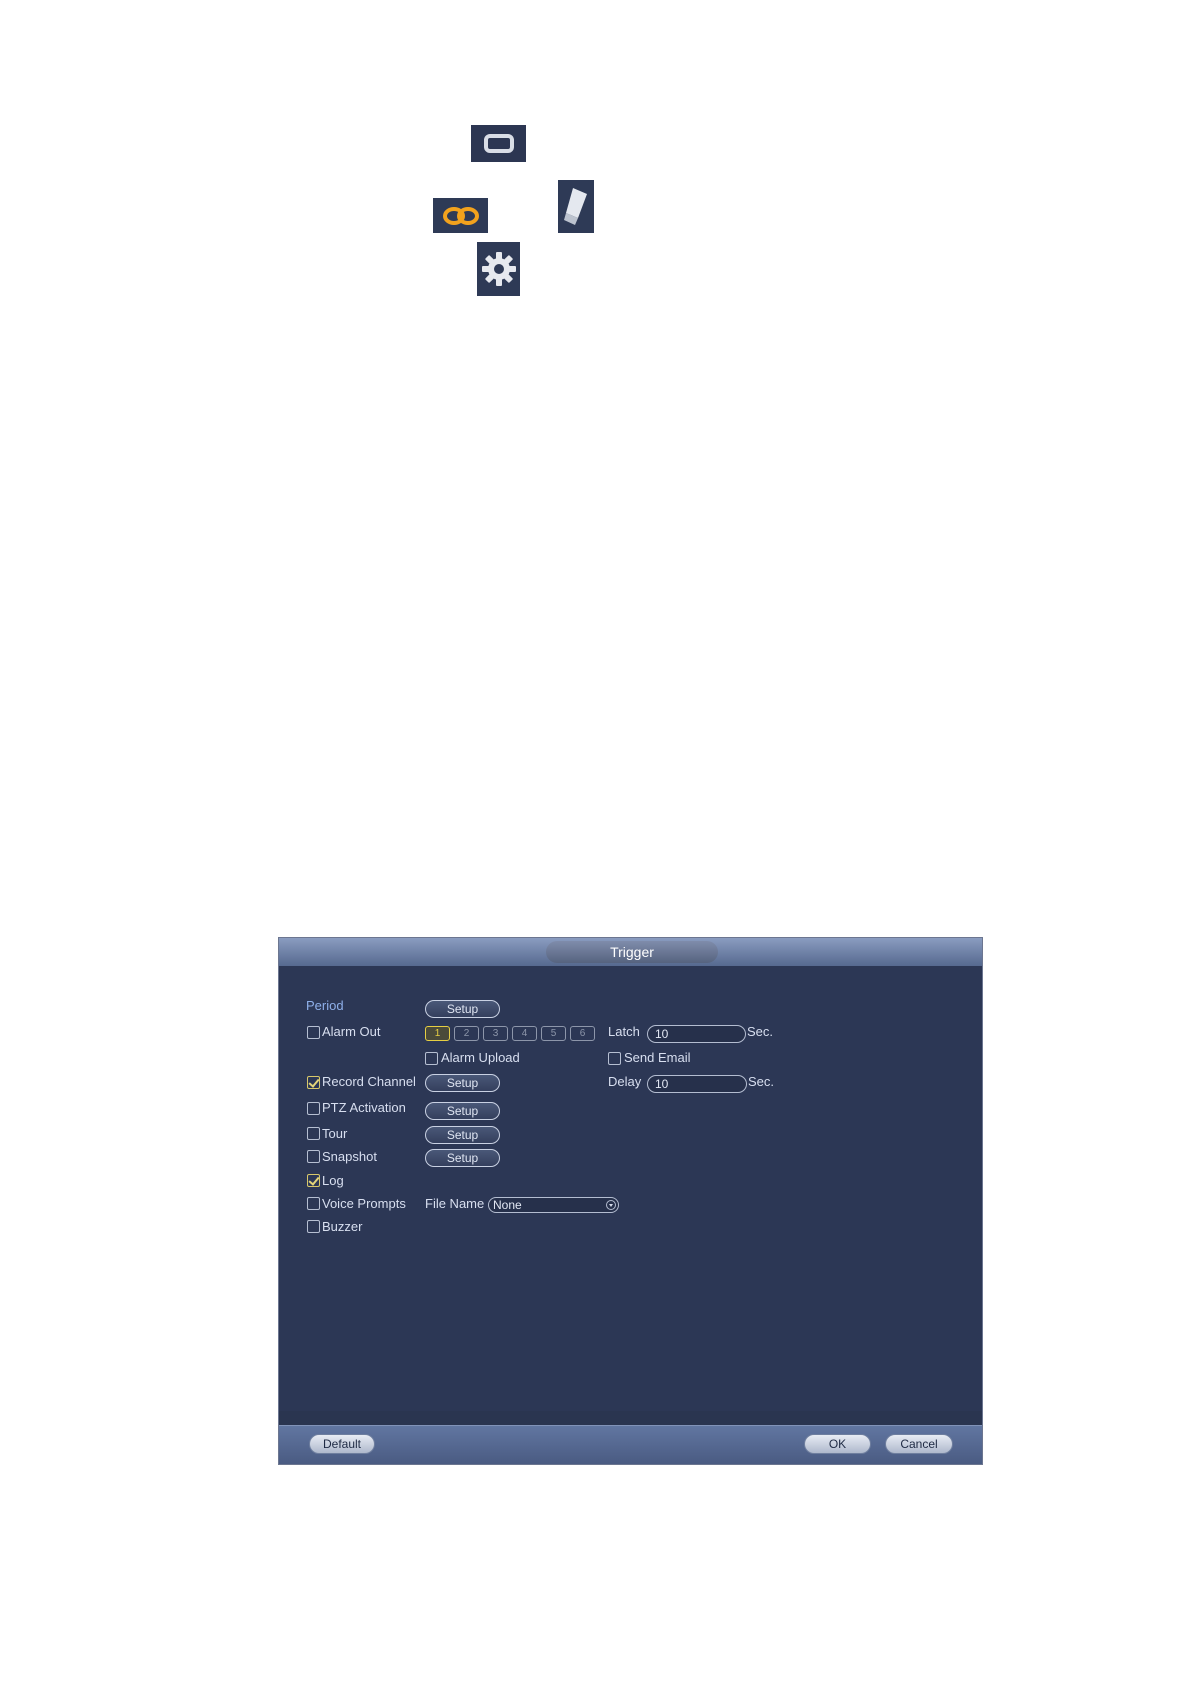 This screenshot has width=1191, height=1684. What do you see at coordinates (325, 1005) in the screenshot?
I see `period-label: Period` at bounding box center [325, 1005].